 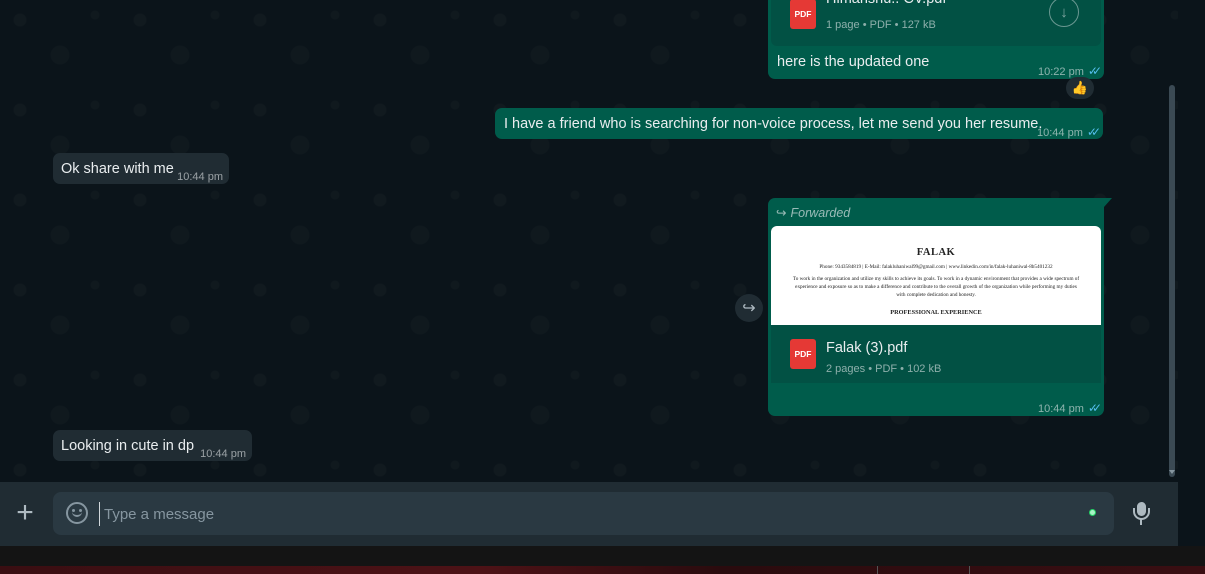 I want to click on message-incoming-text: Ok share with me 10:44 pm, so click(x=141, y=168).